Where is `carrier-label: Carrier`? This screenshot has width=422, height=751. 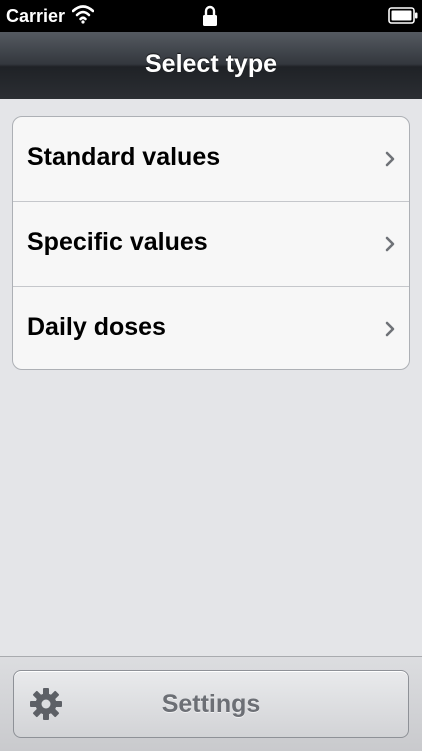 carrier-label: Carrier is located at coordinates (36, 16).